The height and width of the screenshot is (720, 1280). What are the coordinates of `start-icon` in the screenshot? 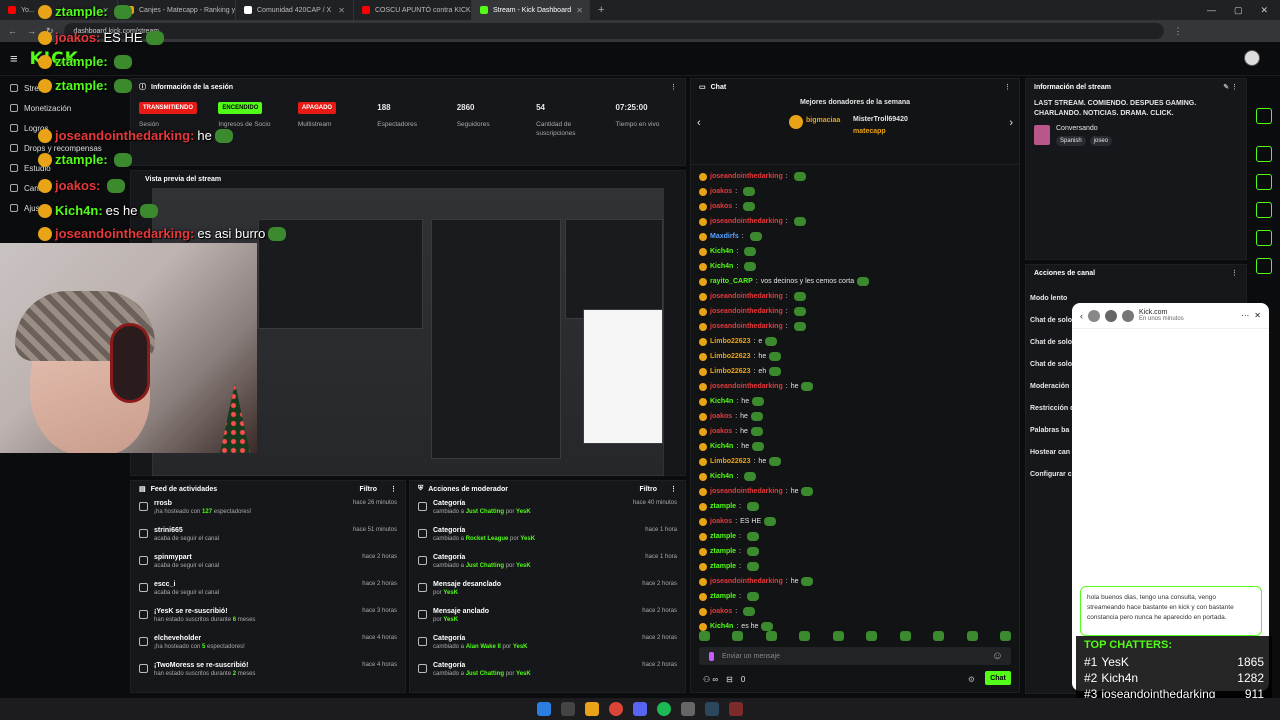 It's located at (544, 709).